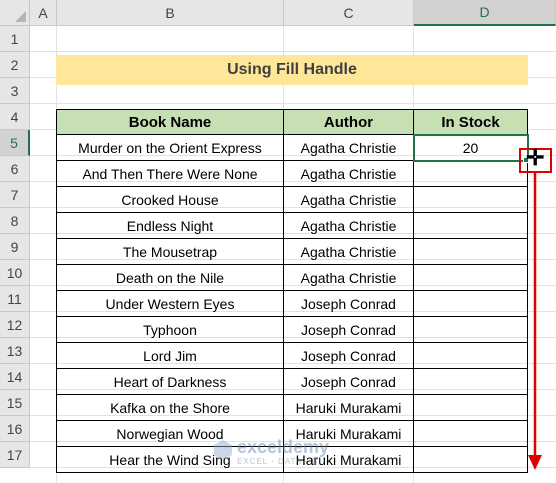 The height and width of the screenshot is (483, 556). What do you see at coordinates (349, 13) in the screenshot?
I see `column-header-c: C` at bounding box center [349, 13].